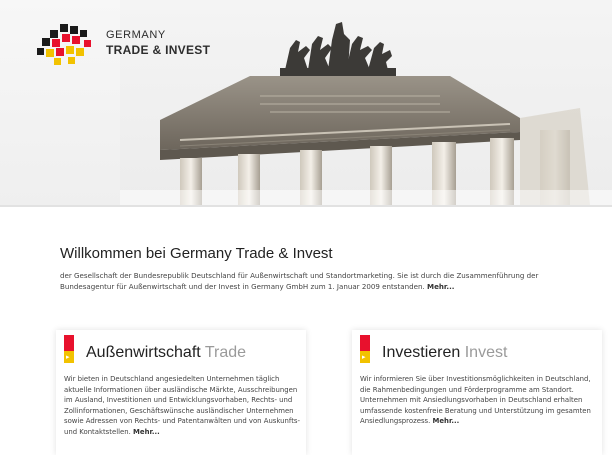 This screenshot has width=612, height=455. I want to click on welcome-title: Willkommen bei Germany Trade & Invest, so click(196, 253).